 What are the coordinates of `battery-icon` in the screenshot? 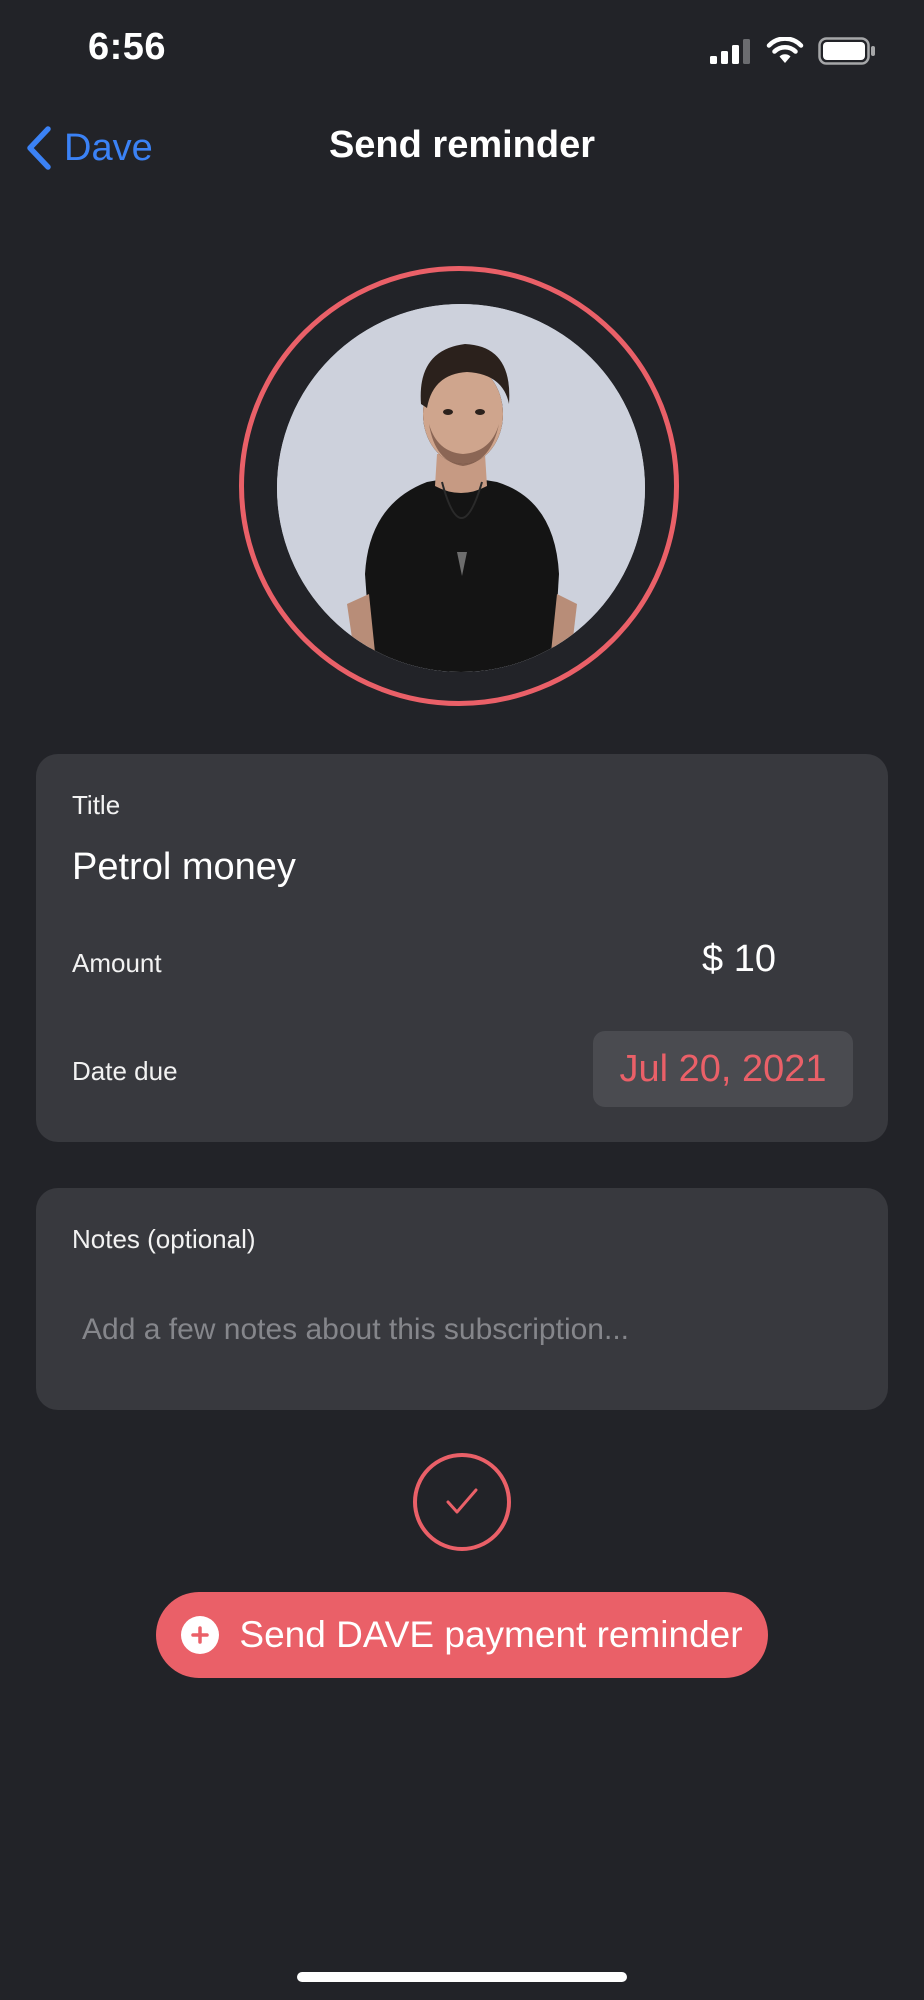 It's located at (846, 51).